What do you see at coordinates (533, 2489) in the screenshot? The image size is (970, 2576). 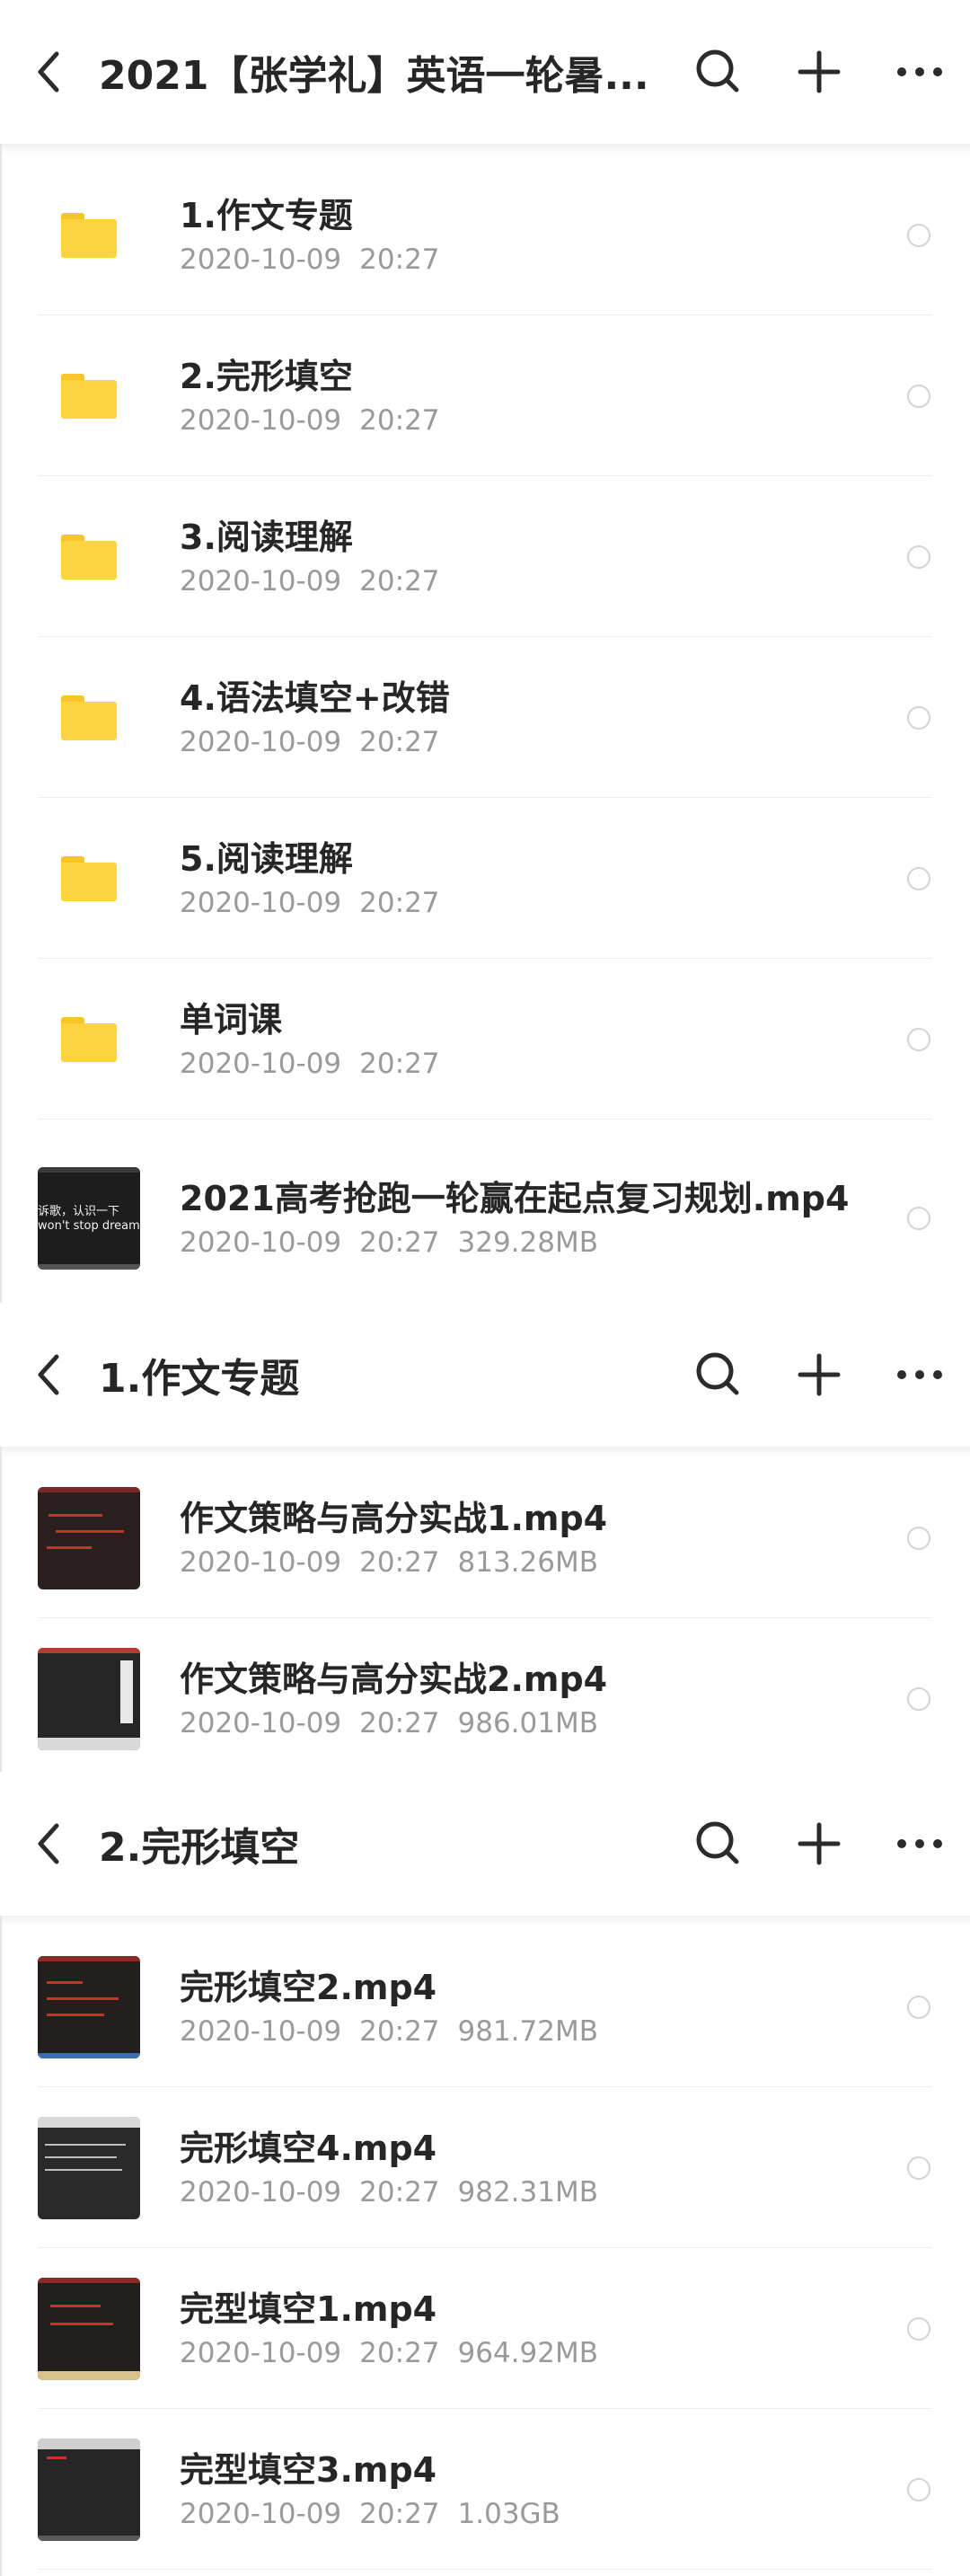 I see `item-info: 完型填空3.mp4 2020-10-09 20:27 1.03GB` at bounding box center [533, 2489].